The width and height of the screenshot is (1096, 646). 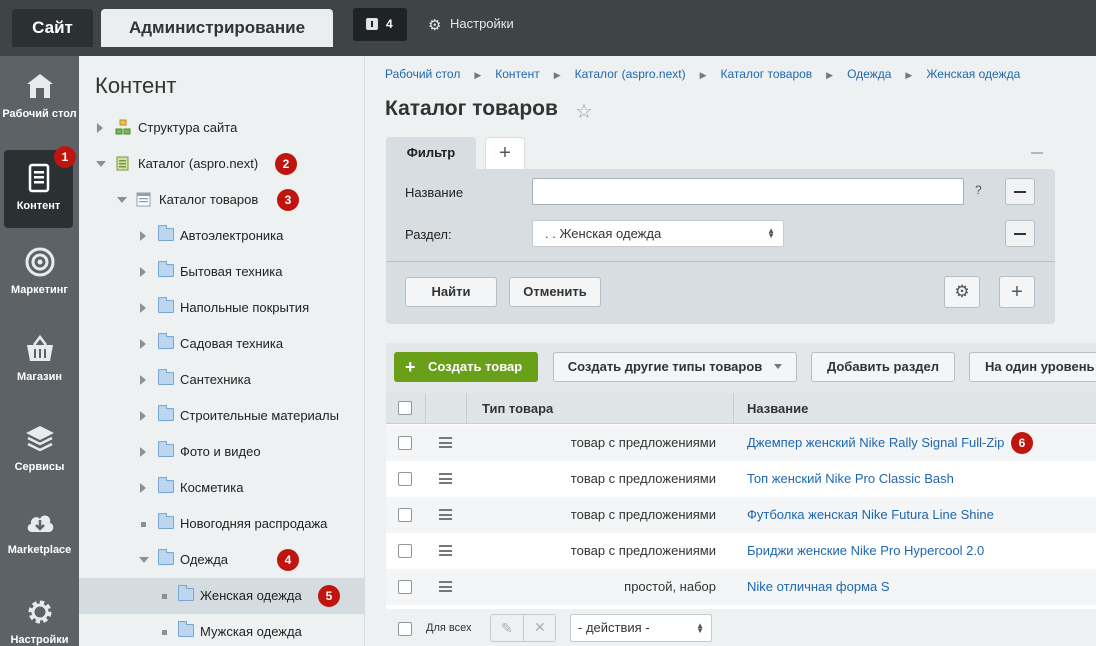 I want to click on tree-item-section: Строительные материалы, so click(x=222, y=416).